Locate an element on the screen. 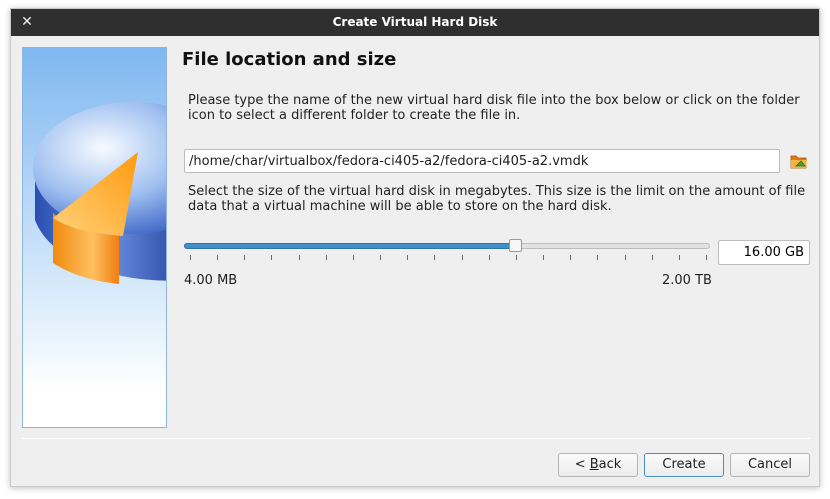 The height and width of the screenshot is (499, 830). file-path-input is located at coordinates (482, 161).